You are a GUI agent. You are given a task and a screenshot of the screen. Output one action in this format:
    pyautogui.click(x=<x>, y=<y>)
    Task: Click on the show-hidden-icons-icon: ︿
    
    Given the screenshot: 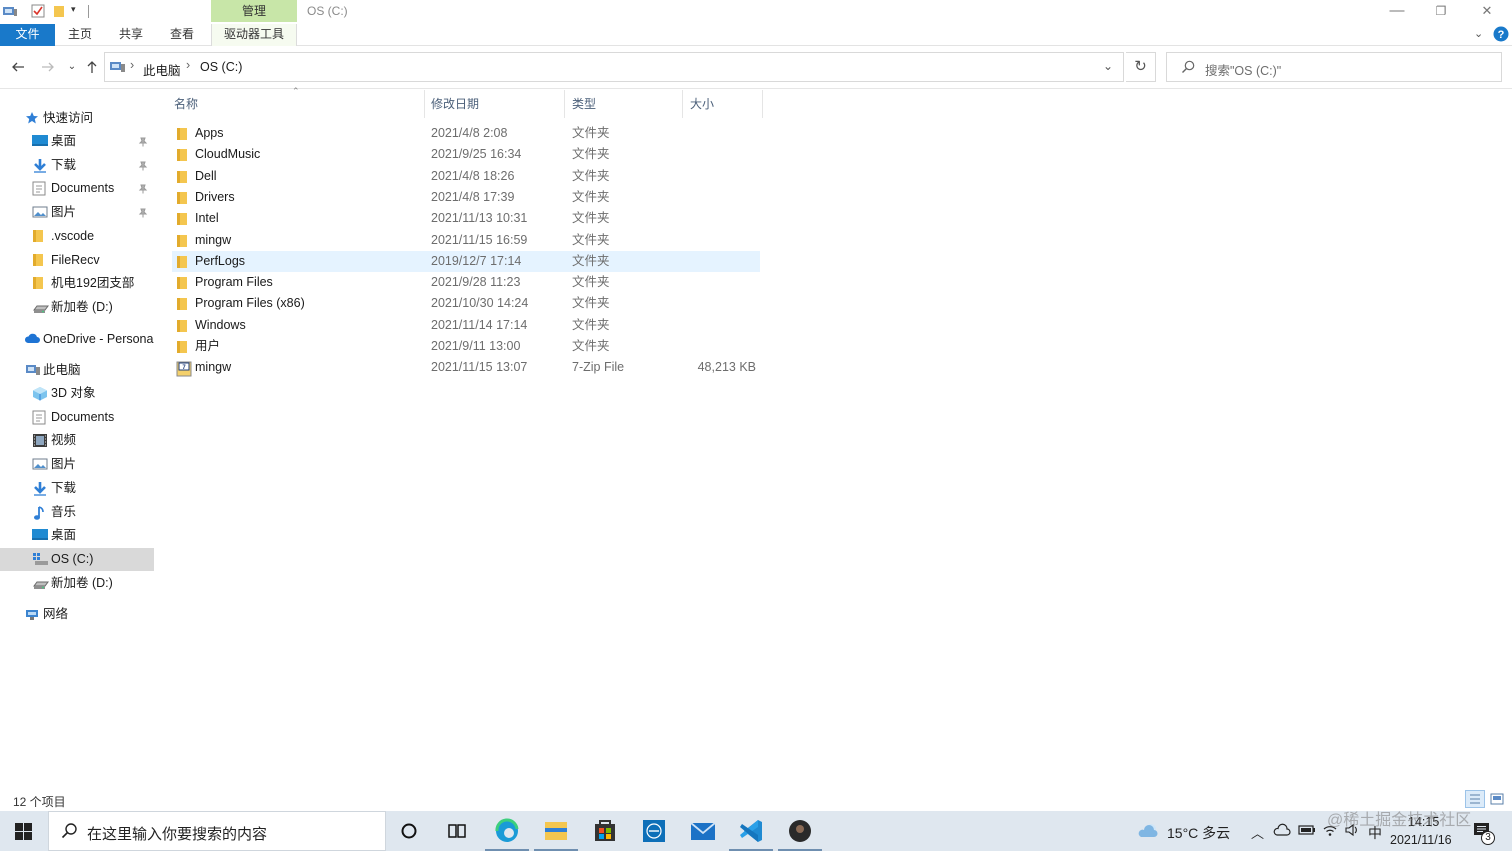 What is the action you would take?
    pyautogui.click(x=1257, y=832)
    